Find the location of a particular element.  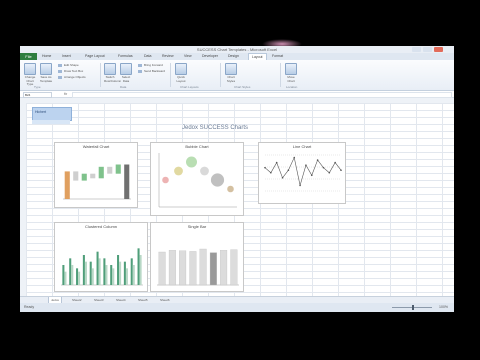

tab-format: Format is located at coordinates (277, 56).